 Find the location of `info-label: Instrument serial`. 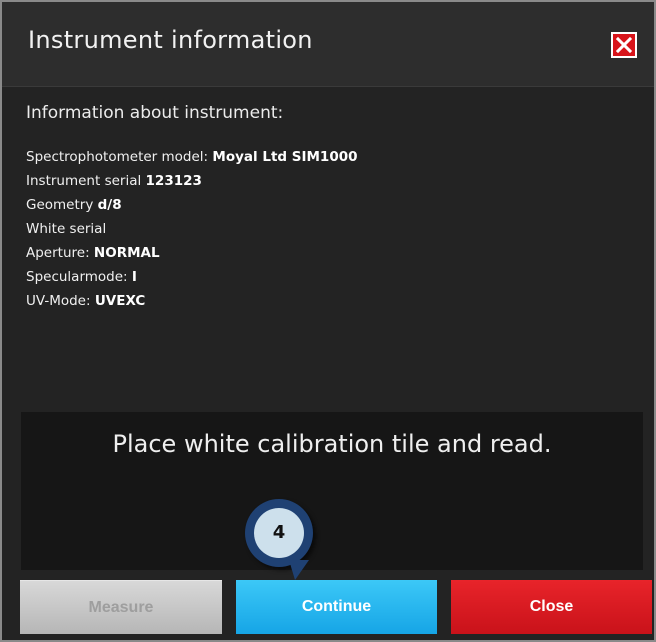

info-label: Instrument serial is located at coordinates (86, 181).